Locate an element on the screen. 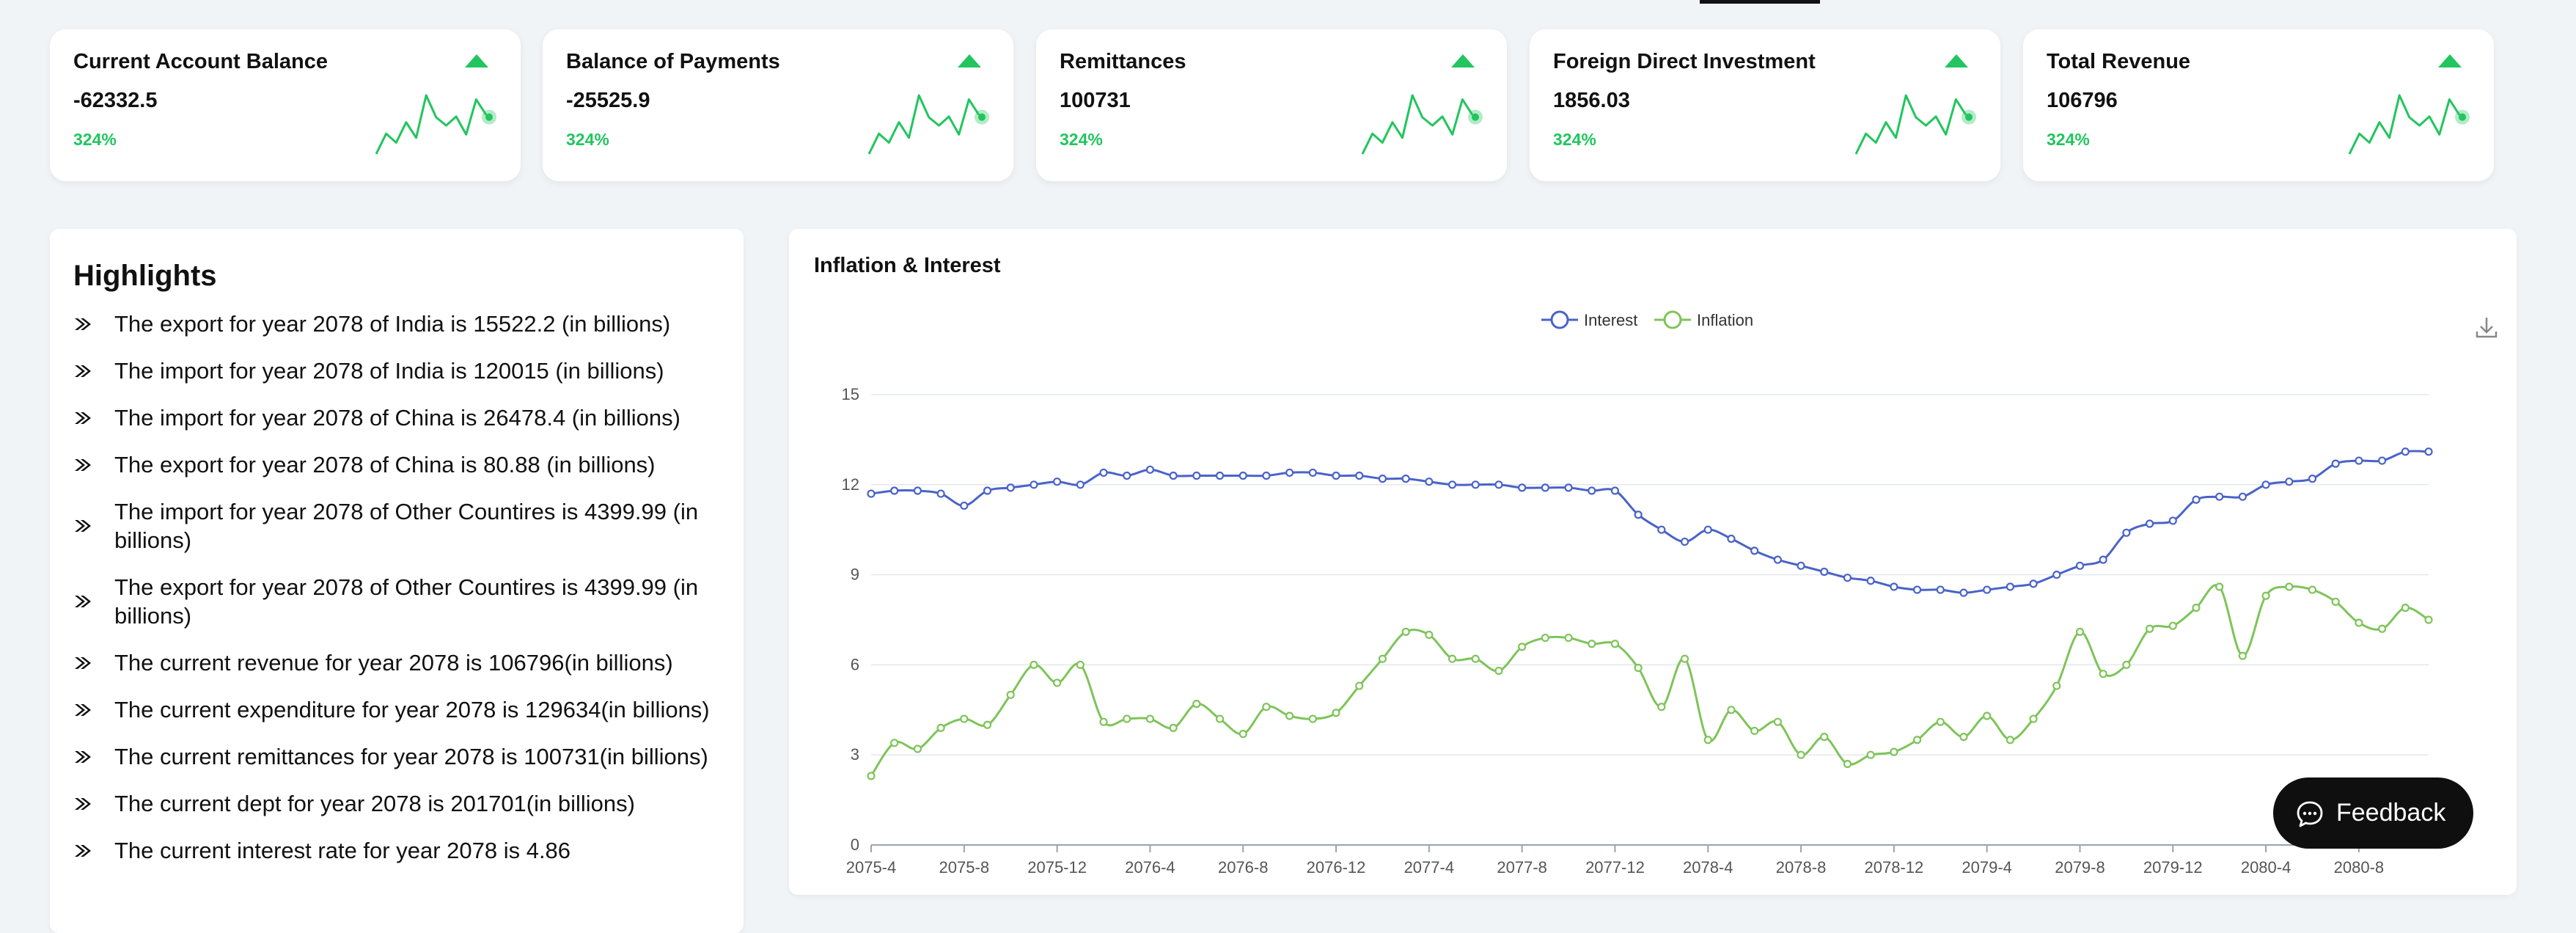  kpi-card-balance-of-payments: Balance of Payments -25525.9 324% is located at coordinates (778, 105).